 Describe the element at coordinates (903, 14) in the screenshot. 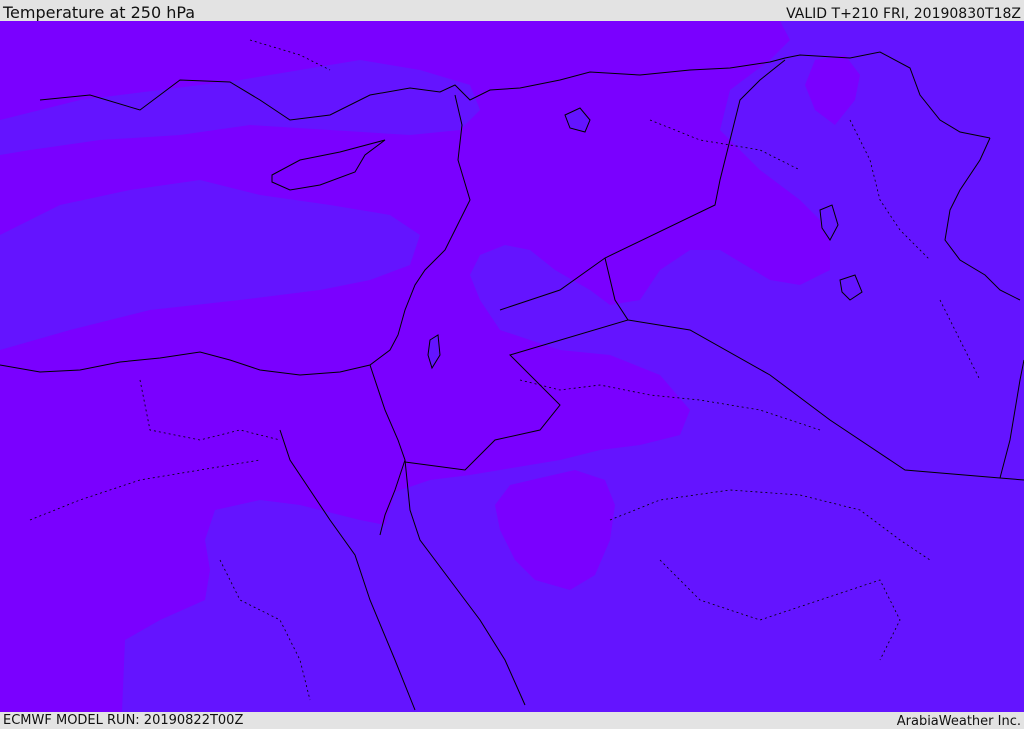

I see `valid-time-label: VALID T+210 FRI, 20190830T18Z` at that location.